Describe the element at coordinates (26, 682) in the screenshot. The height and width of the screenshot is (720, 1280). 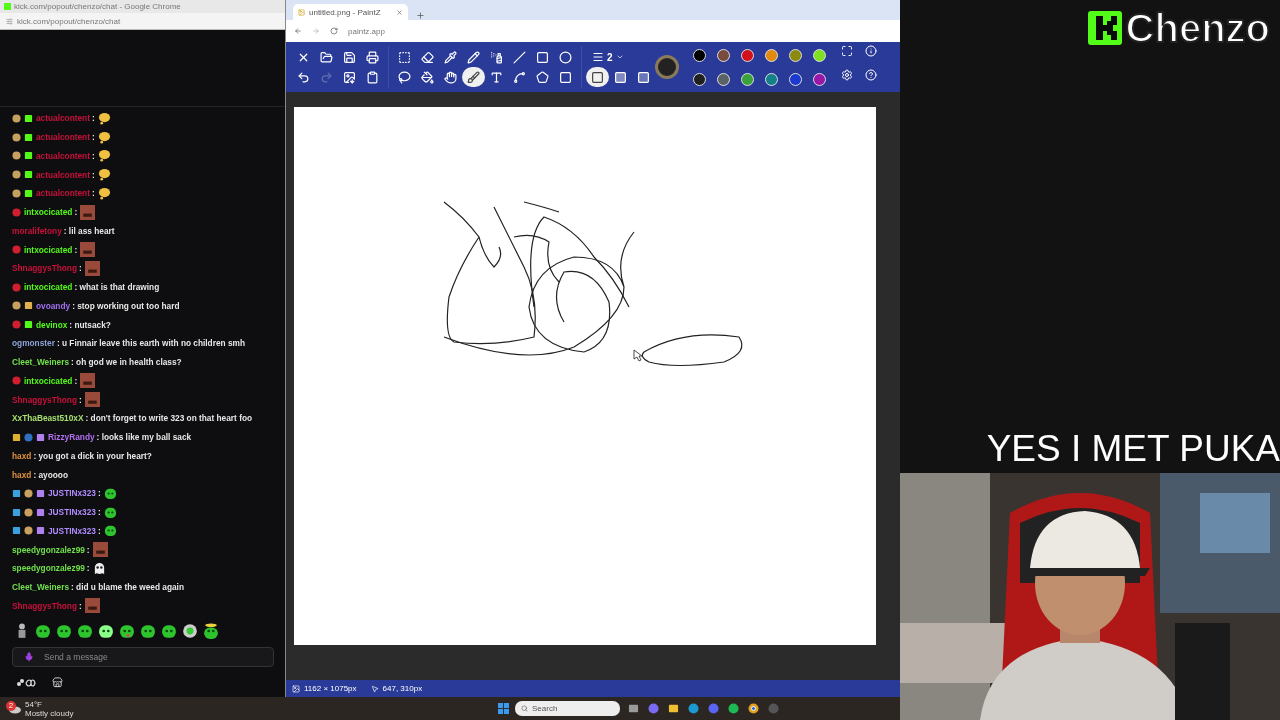
I see `points-infinity-icon` at that location.